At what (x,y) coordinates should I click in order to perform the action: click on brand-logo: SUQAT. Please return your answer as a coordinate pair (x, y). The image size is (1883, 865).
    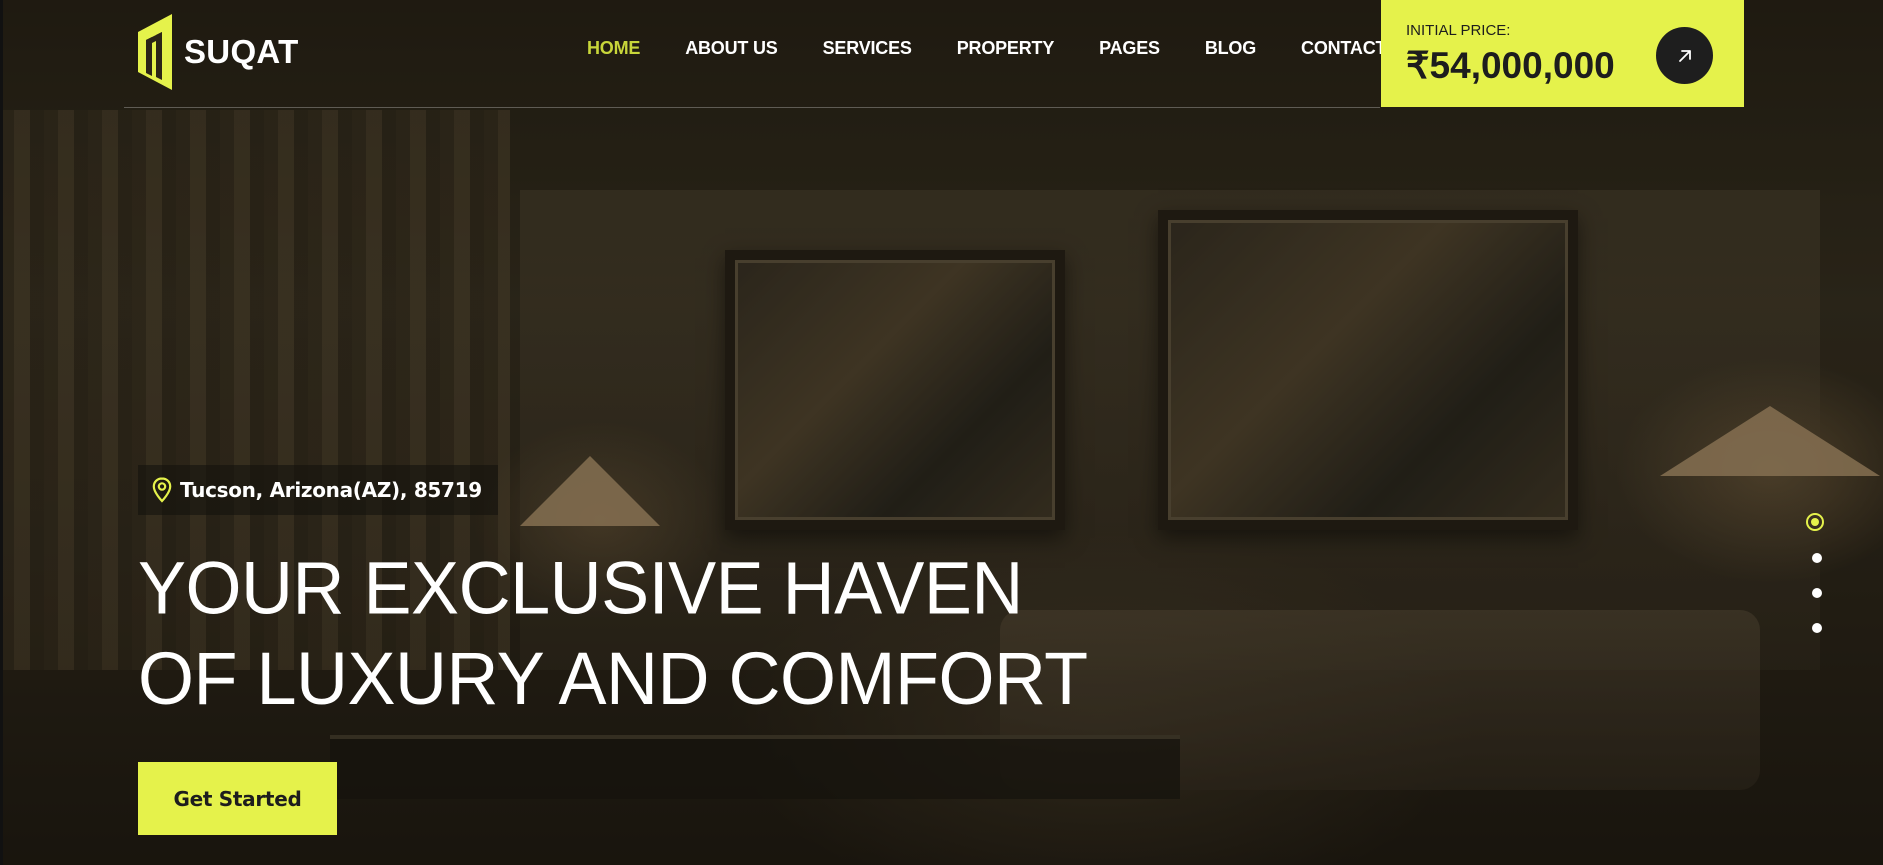
    Looking at the image, I should click on (218, 52).